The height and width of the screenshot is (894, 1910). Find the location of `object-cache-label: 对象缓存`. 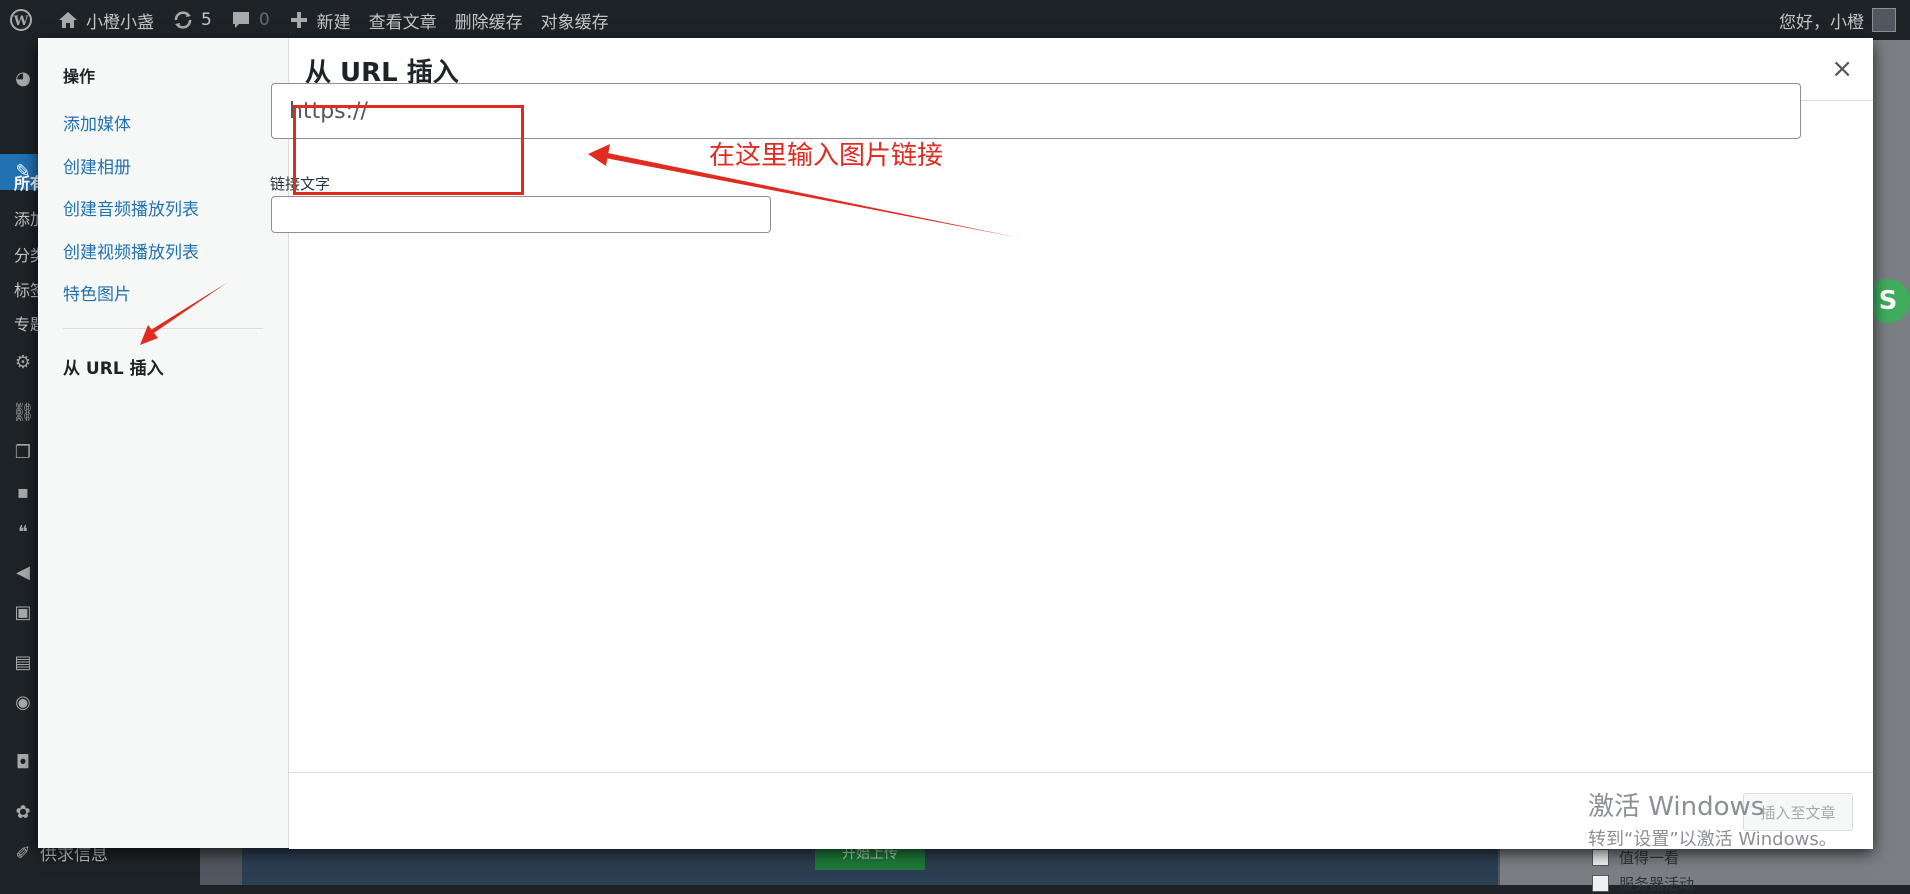

object-cache-label: 对象缓存 is located at coordinates (574, 22).